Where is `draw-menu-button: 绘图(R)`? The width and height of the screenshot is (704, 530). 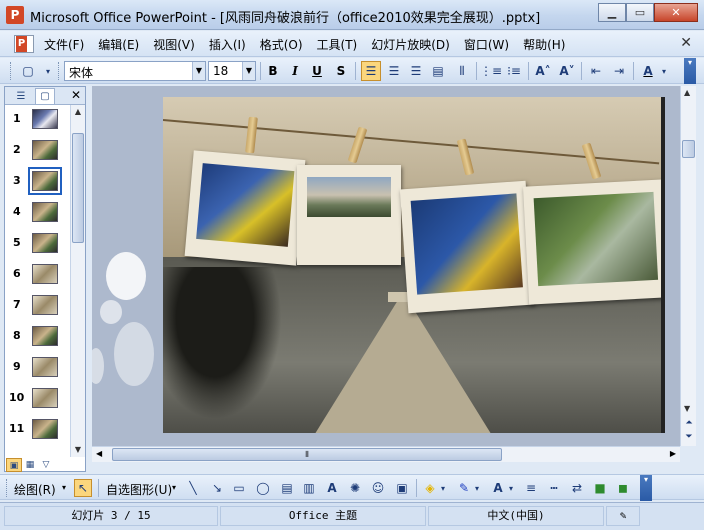 draw-menu-button: 绘图(R) is located at coordinates (35, 489).